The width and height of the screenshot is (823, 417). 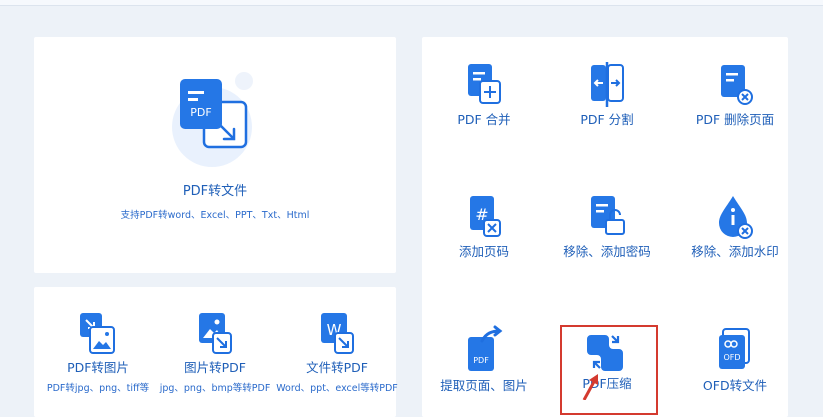 What do you see at coordinates (215, 333) in the screenshot?
I see `image-to-pdf-icon` at bounding box center [215, 333].